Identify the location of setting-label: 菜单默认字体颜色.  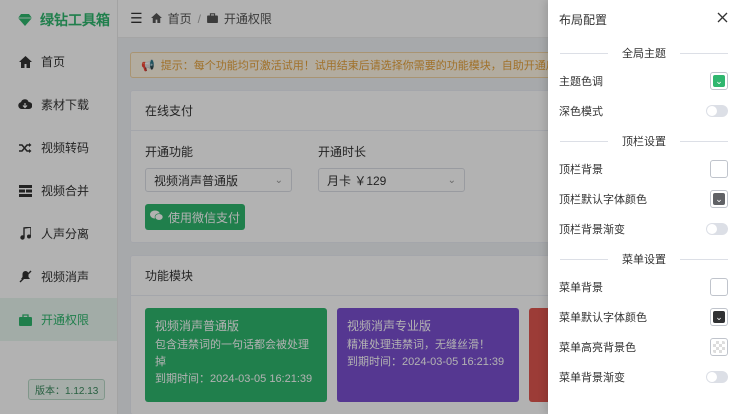
(603, 318).